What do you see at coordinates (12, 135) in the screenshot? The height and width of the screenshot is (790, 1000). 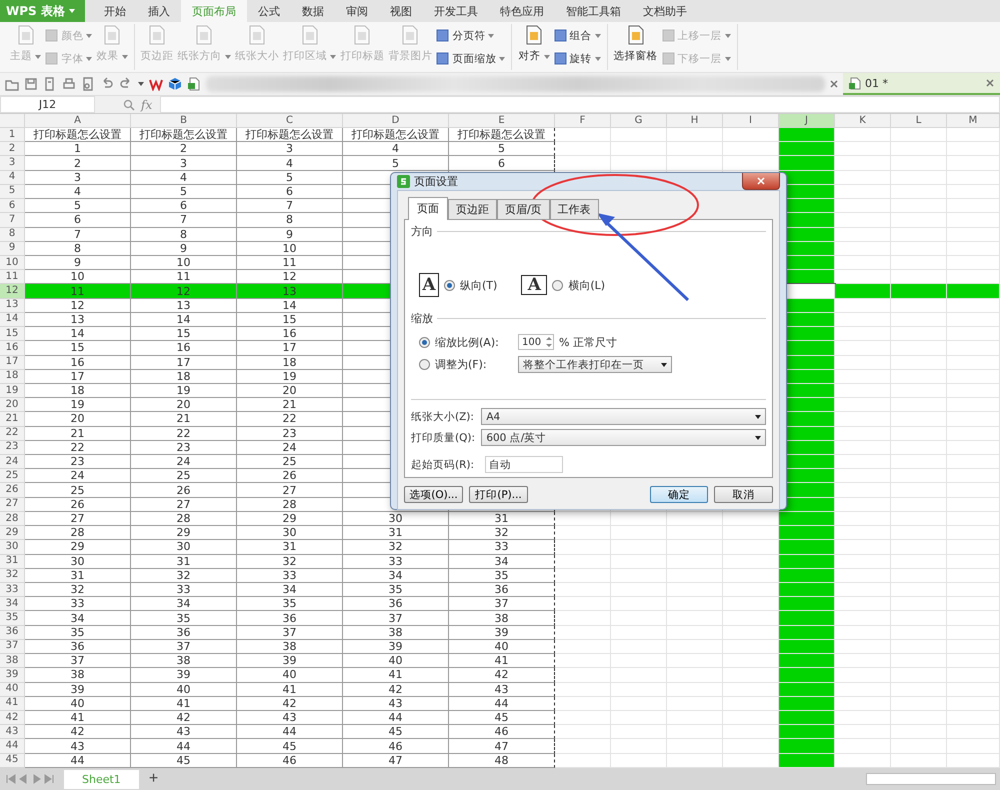 I see `row-header: 1` at bounding box center [12, 135].